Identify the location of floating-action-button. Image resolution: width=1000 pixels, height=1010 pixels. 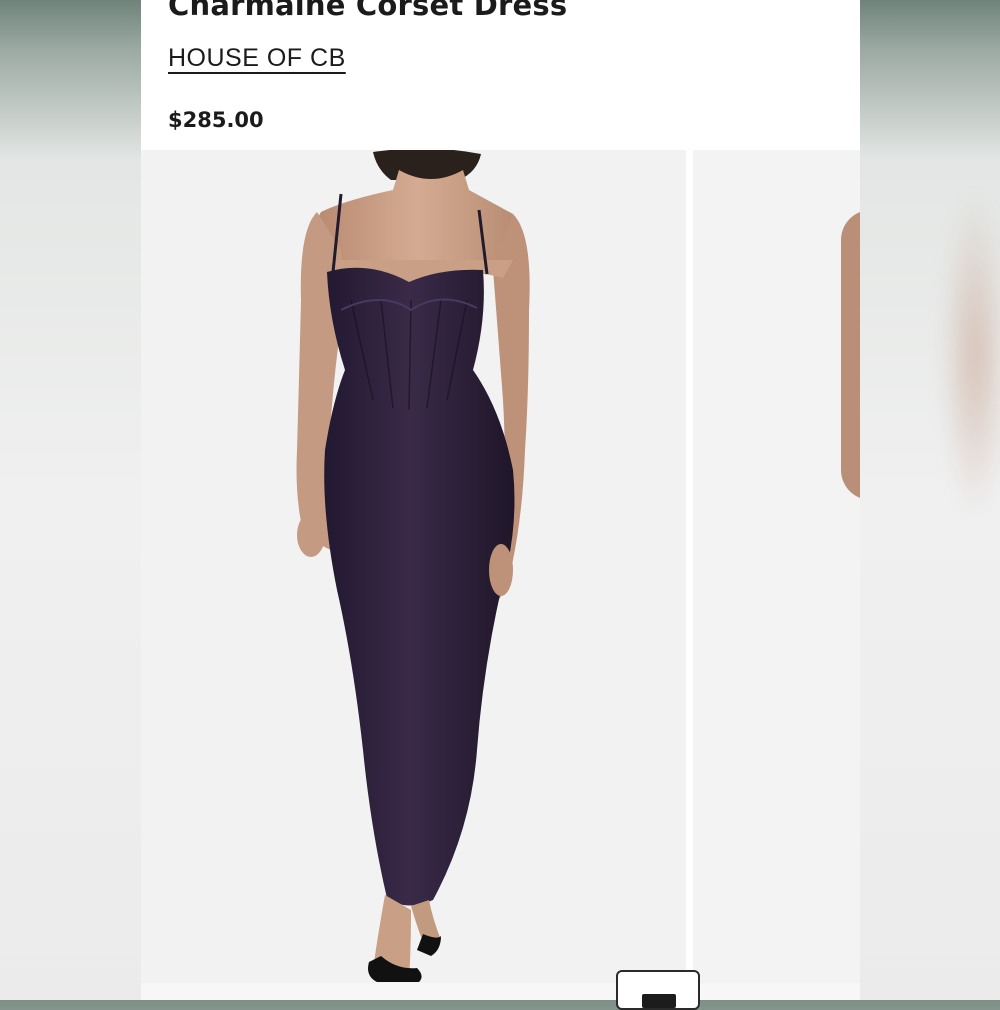
(658, 990).